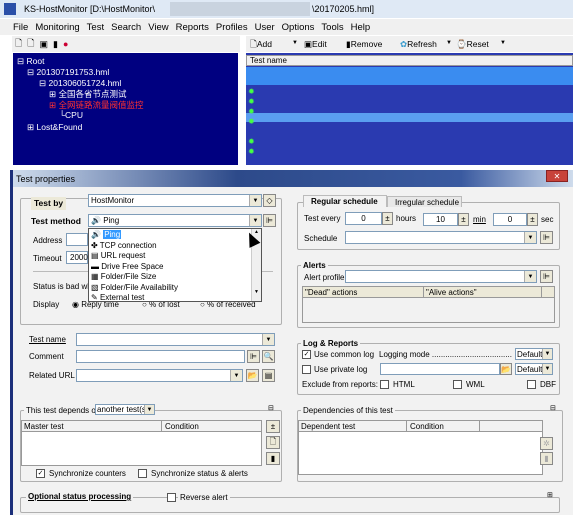 The width and height of the screenshot is (573, 515). What do you see at coordinates (472, 44) in the screenshot?
I see `reset-button: ⌚Reset` at bounding box center [472, 44].